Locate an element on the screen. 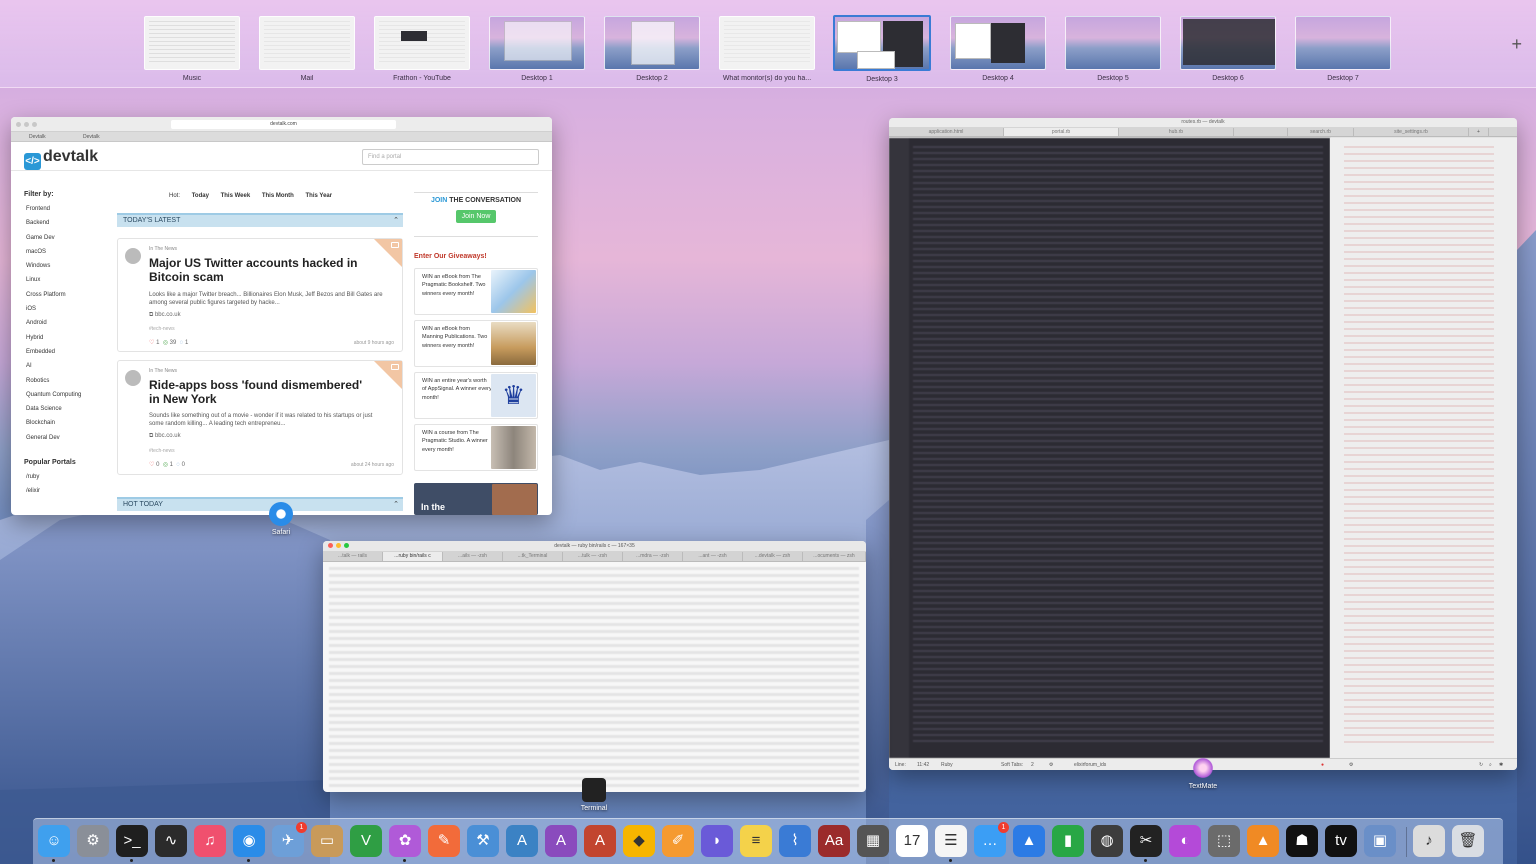 The height and width of the screenshot is (864, 1536). filter-item: Robotics is located at coordinates (69, 385).